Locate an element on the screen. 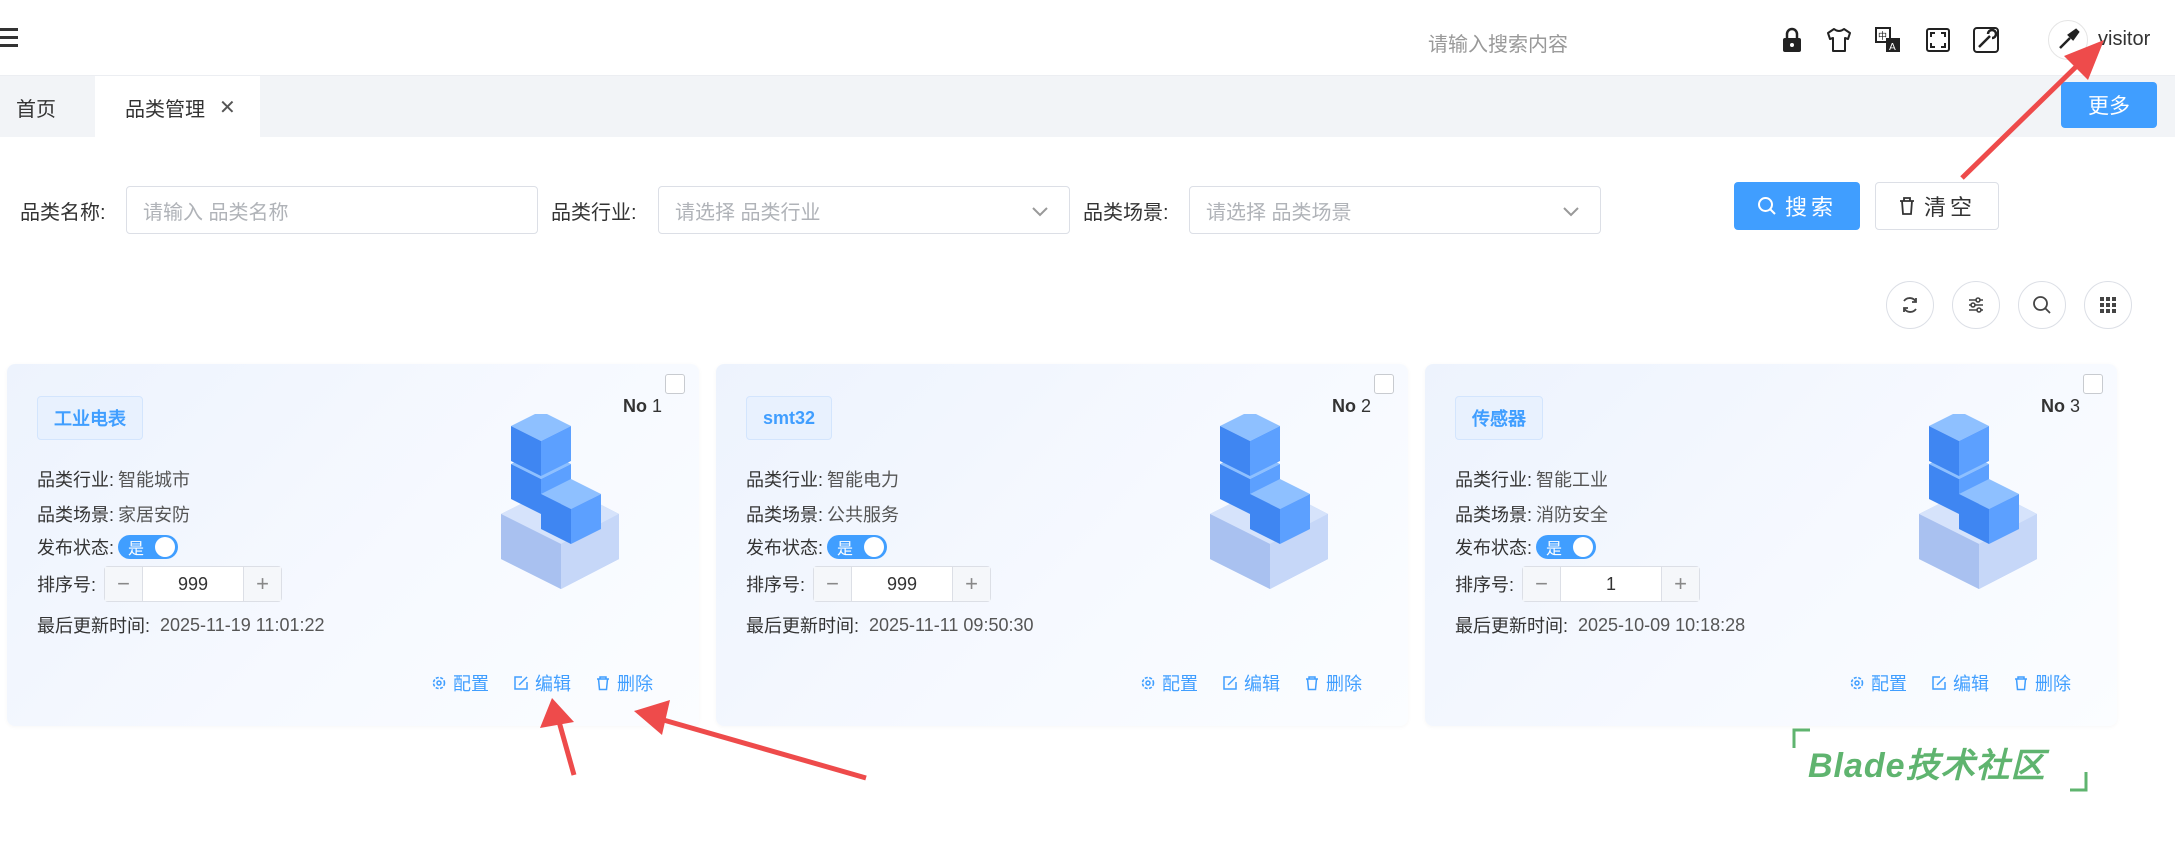  card-industry-row: 品类行业: 智能工业 is located at coordinates (1531, 479).